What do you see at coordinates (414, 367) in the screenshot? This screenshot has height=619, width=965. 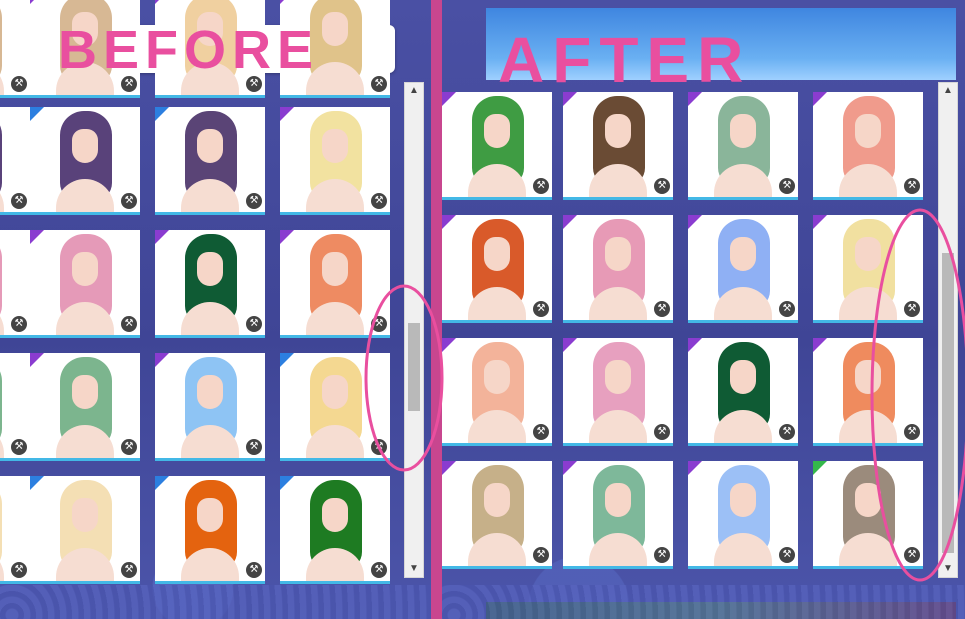 I see `scroll-thumb-before` at bounding box center [414, 367].